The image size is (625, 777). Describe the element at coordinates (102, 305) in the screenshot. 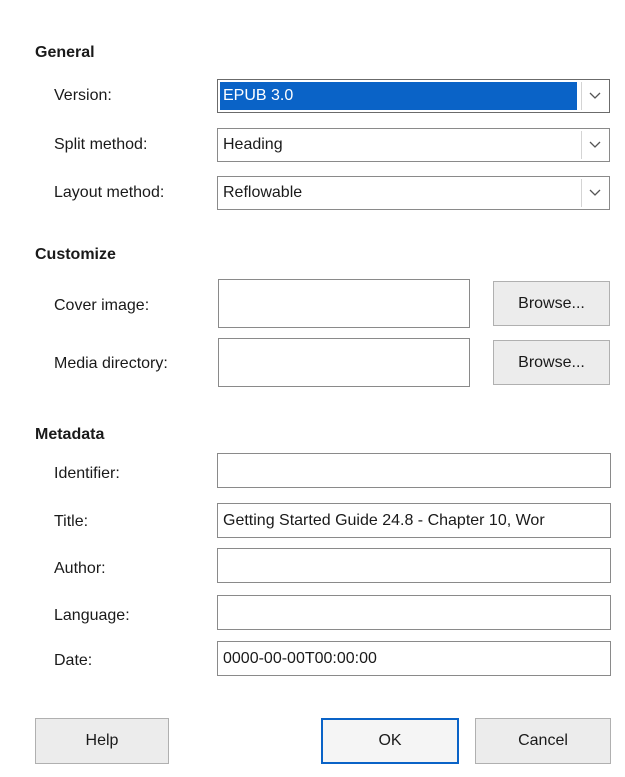

I see `cover-image-label: Cover image:` at that location.